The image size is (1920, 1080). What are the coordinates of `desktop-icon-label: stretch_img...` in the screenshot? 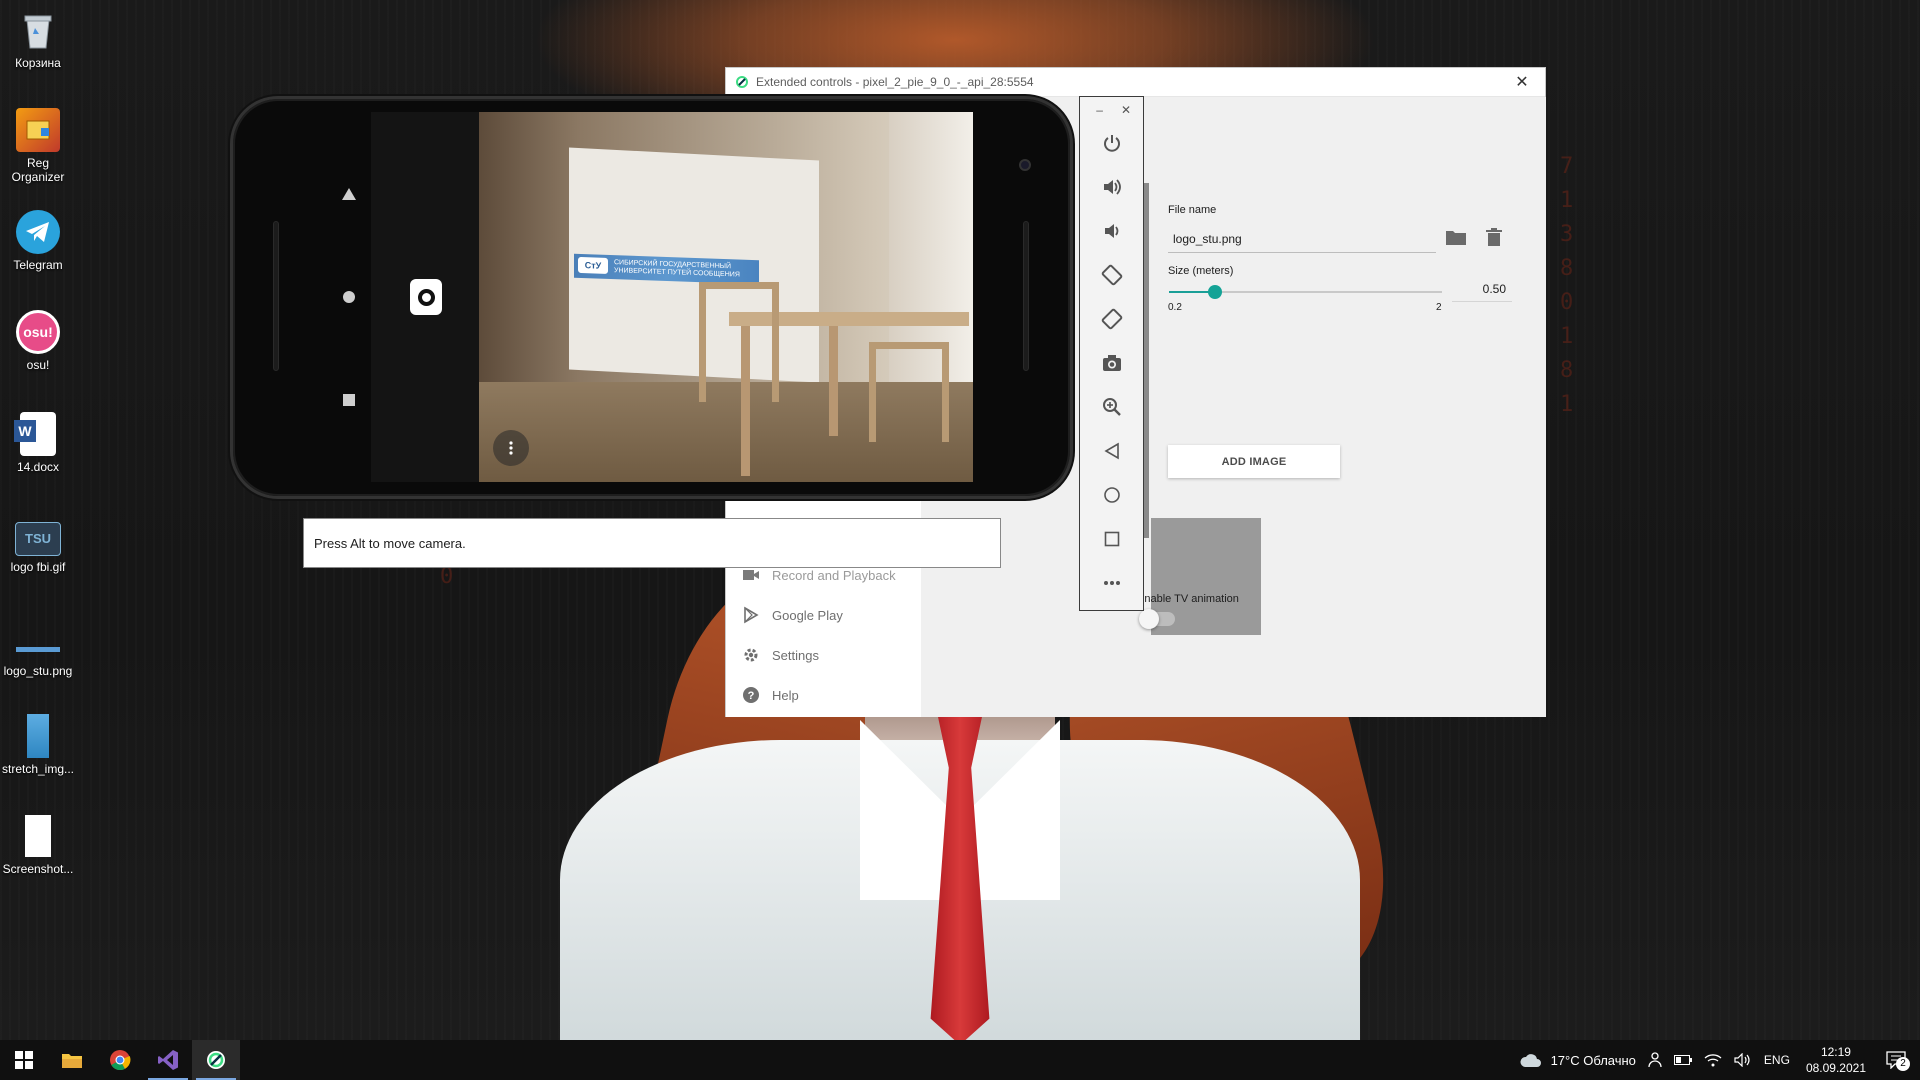 It's located at (38, 769).